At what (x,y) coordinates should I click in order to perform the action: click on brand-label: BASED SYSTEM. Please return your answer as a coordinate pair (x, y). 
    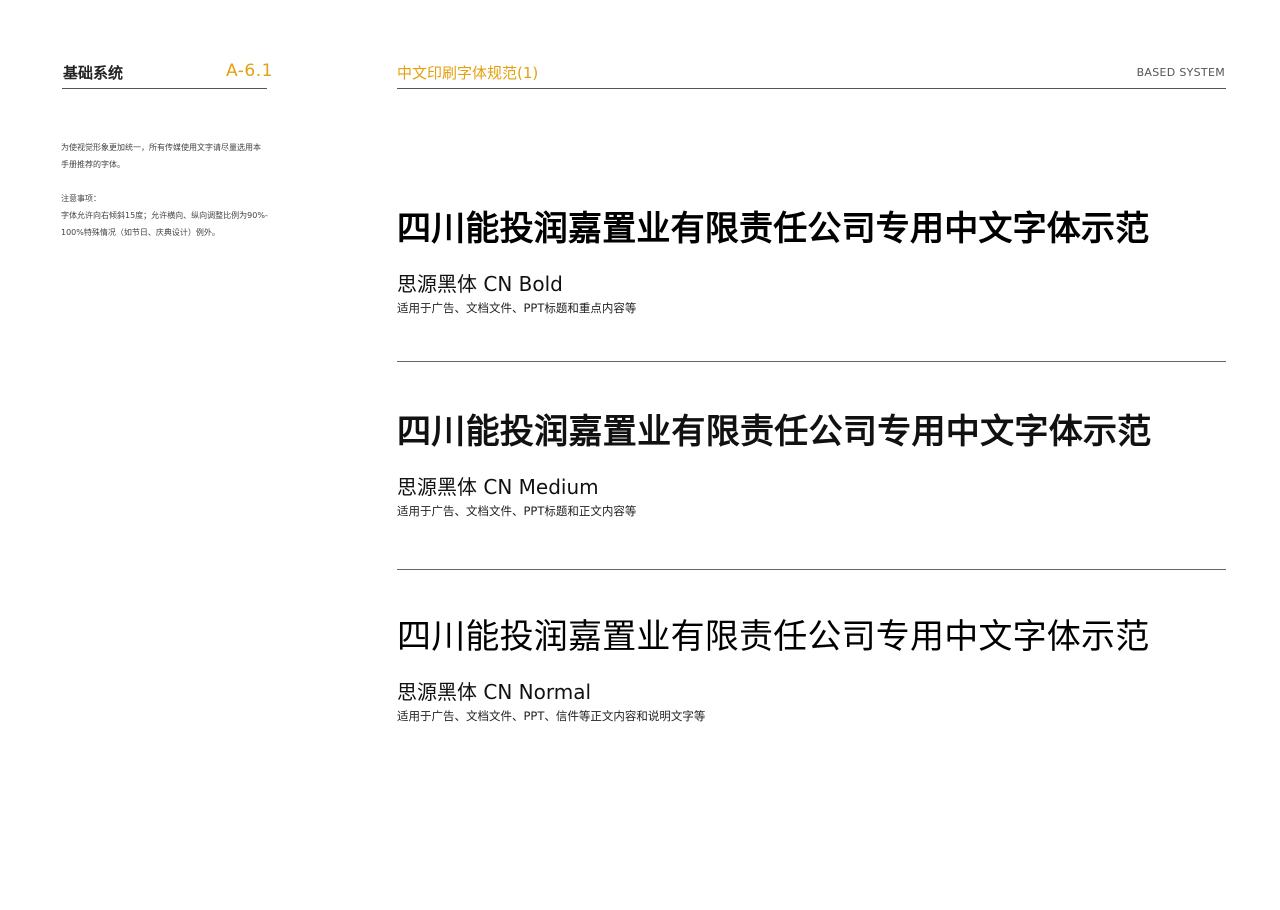
    Looking at the image, I should click on (1180, 72).